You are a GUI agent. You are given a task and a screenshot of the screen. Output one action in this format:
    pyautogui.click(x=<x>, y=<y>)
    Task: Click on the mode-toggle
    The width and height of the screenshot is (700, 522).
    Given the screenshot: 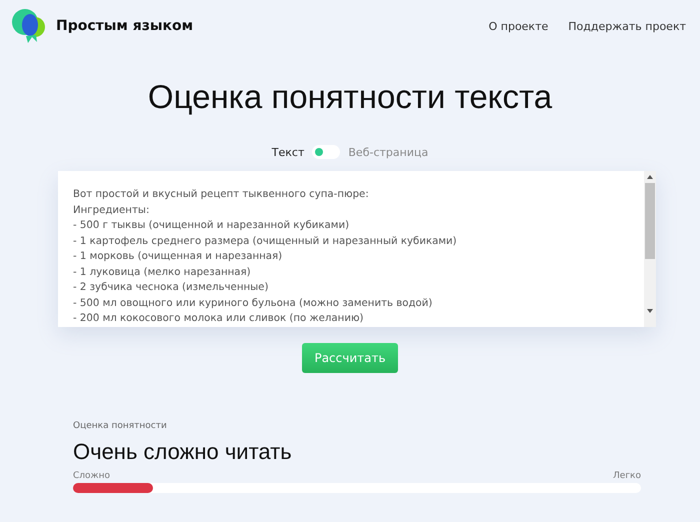 What is the action you would take?
    pyautogui.click(x=326, y=152)
    